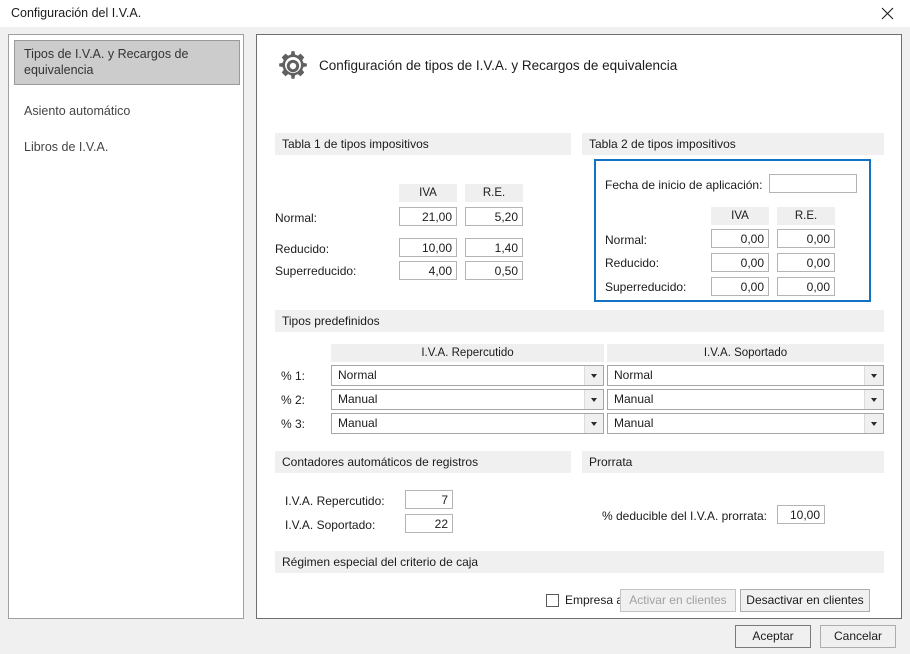  I want to click on predefined-soportado-select-1: Normal, so click(745, 375).